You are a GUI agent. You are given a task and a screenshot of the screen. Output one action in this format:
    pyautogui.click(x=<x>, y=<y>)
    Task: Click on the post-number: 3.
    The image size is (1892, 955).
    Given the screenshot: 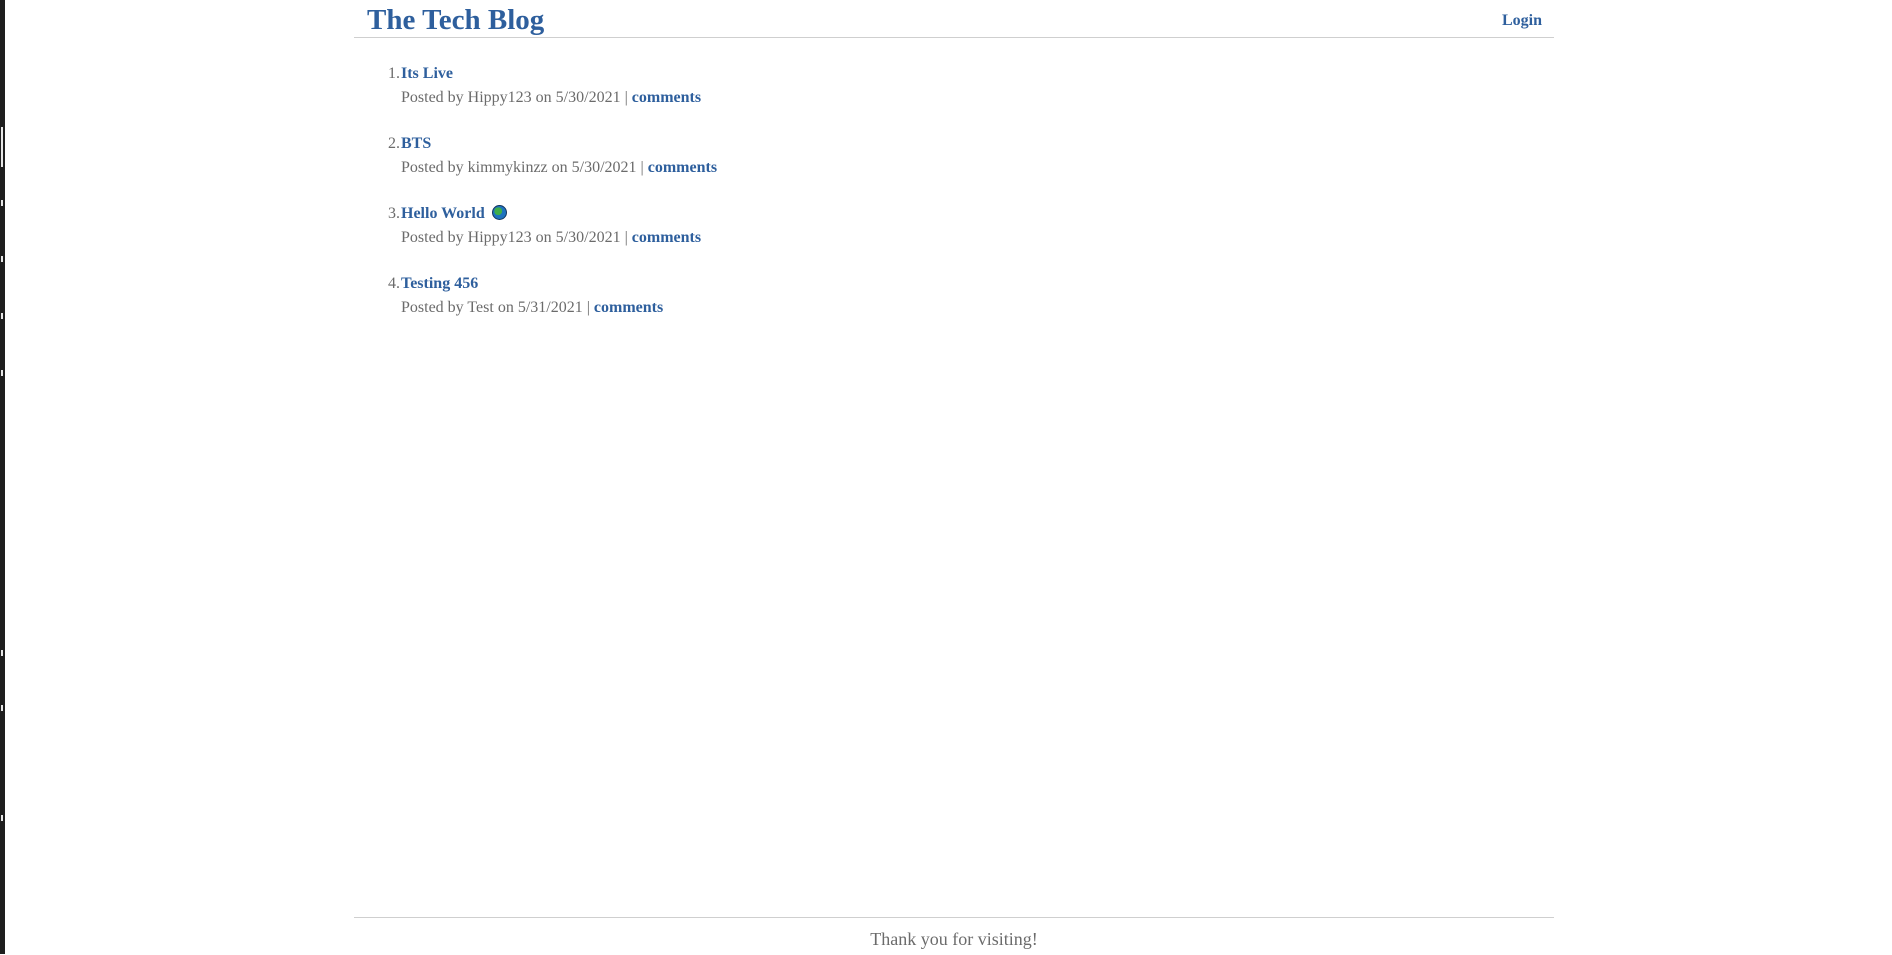 What is the action you would take?
    pyautogui.click(x=394, y=213)
    